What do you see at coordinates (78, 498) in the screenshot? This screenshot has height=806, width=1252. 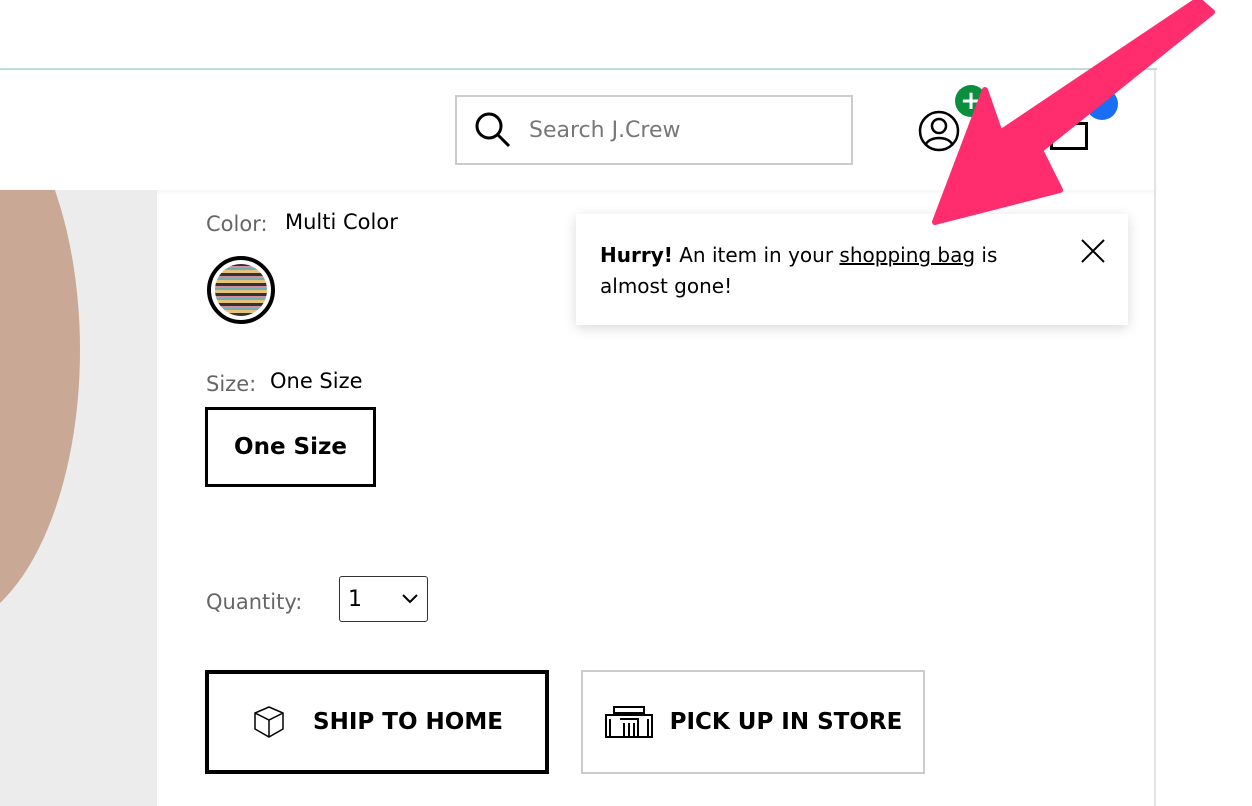 I see `product-image` at bounding box center [78, 498].